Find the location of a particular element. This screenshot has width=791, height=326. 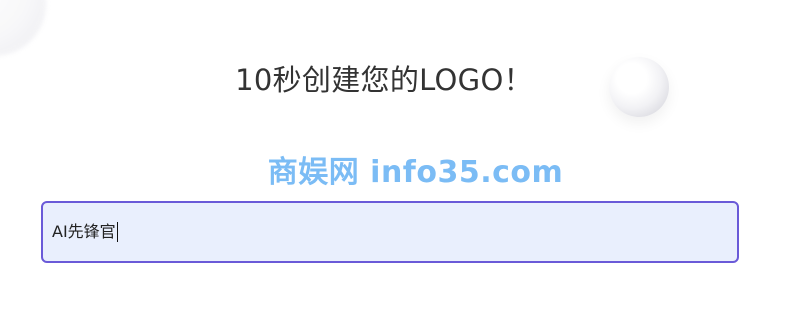

watermark-text: 商娱网 info35.com is located at coordinates (415, 172).